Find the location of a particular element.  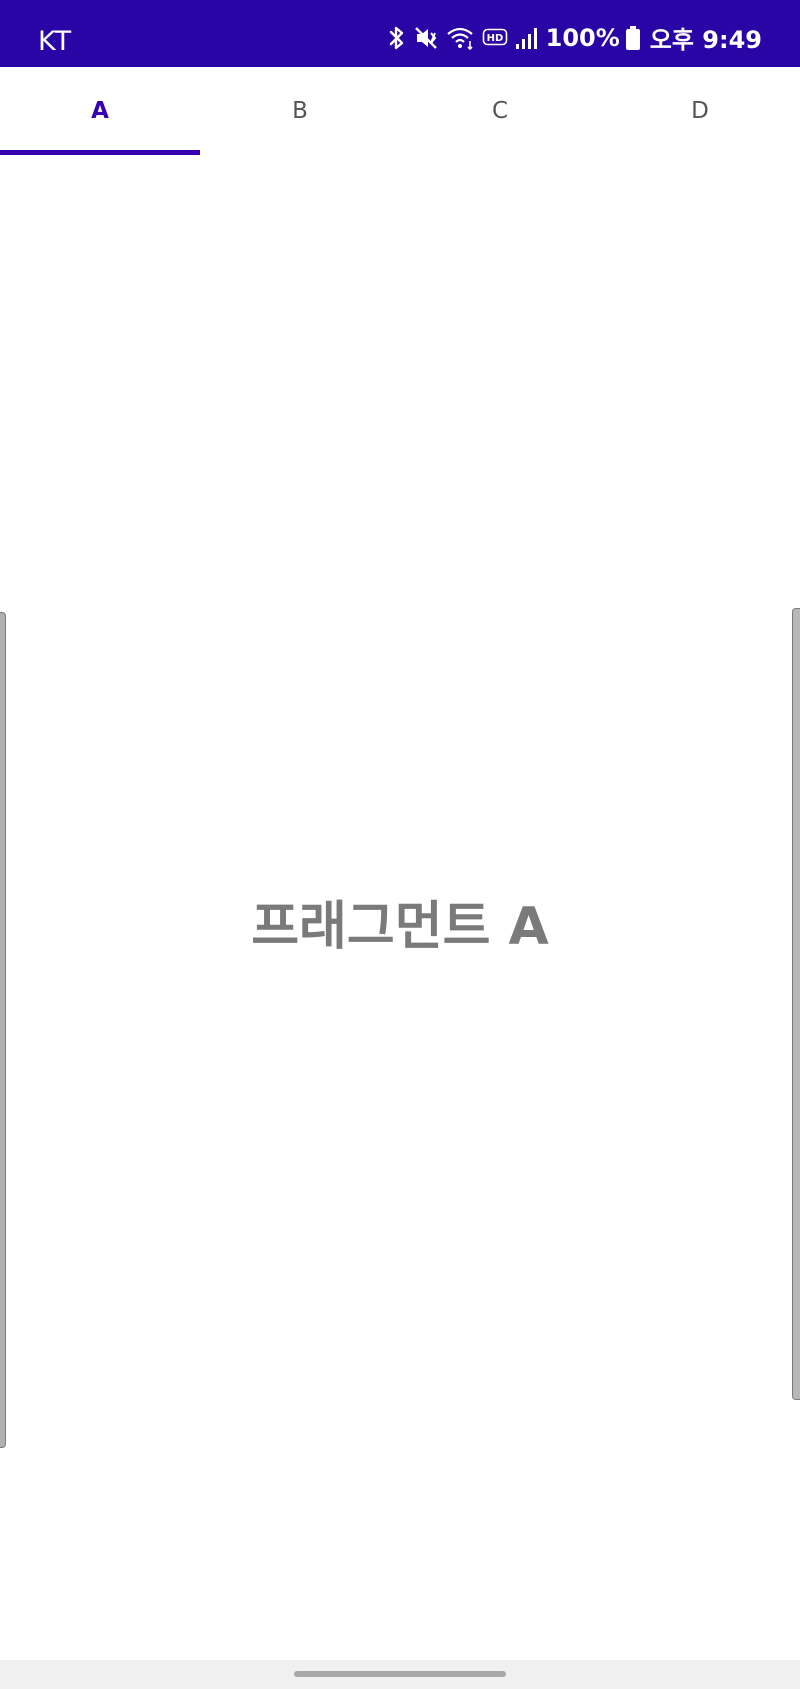

tab-b: B is located at coordinates (300, 111).